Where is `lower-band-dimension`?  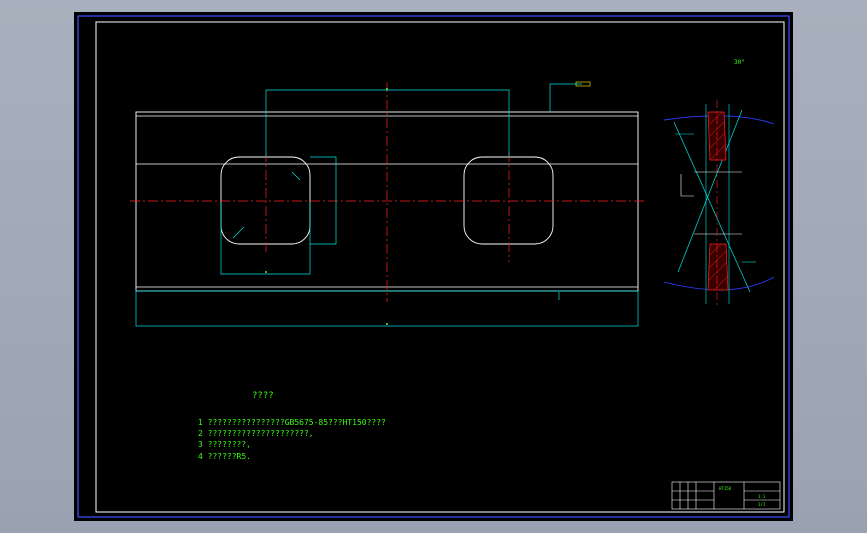 lower-band-dimension is located at coordinates (387, 308).